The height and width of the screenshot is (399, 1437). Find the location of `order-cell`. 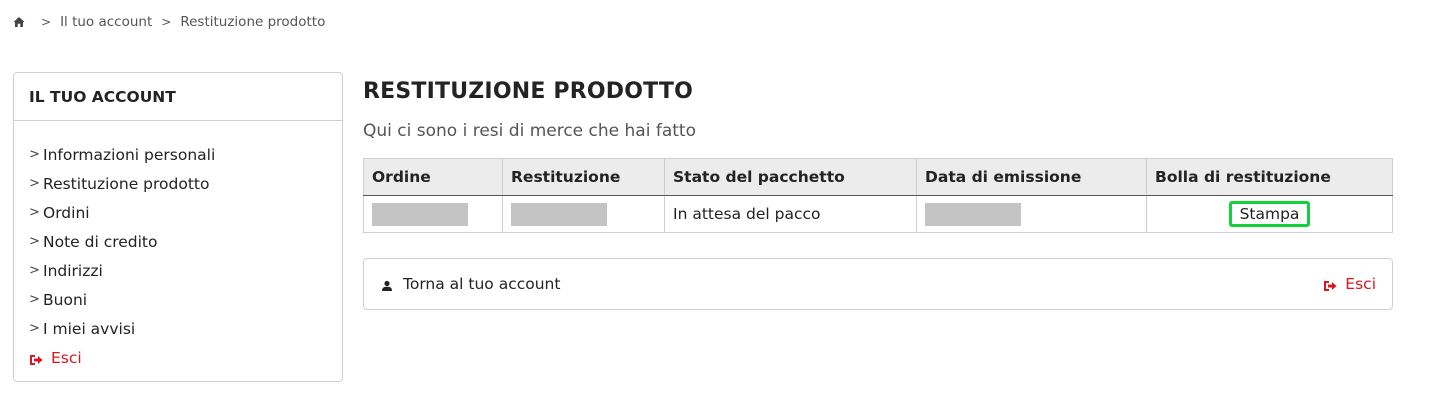

order-cell is located at coordinates (433, 214).